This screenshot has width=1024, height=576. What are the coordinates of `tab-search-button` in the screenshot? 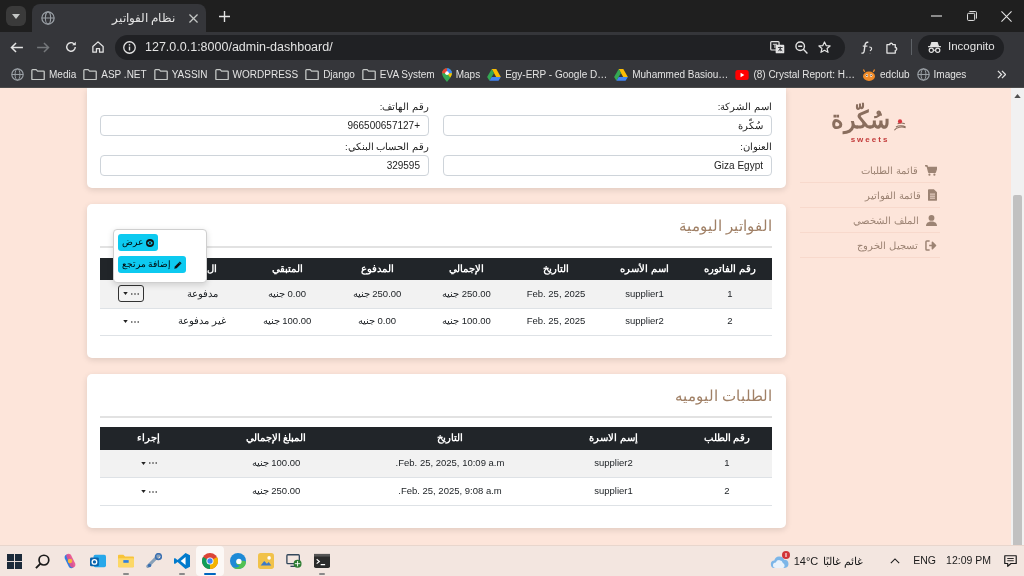 It's located at (16, 16).